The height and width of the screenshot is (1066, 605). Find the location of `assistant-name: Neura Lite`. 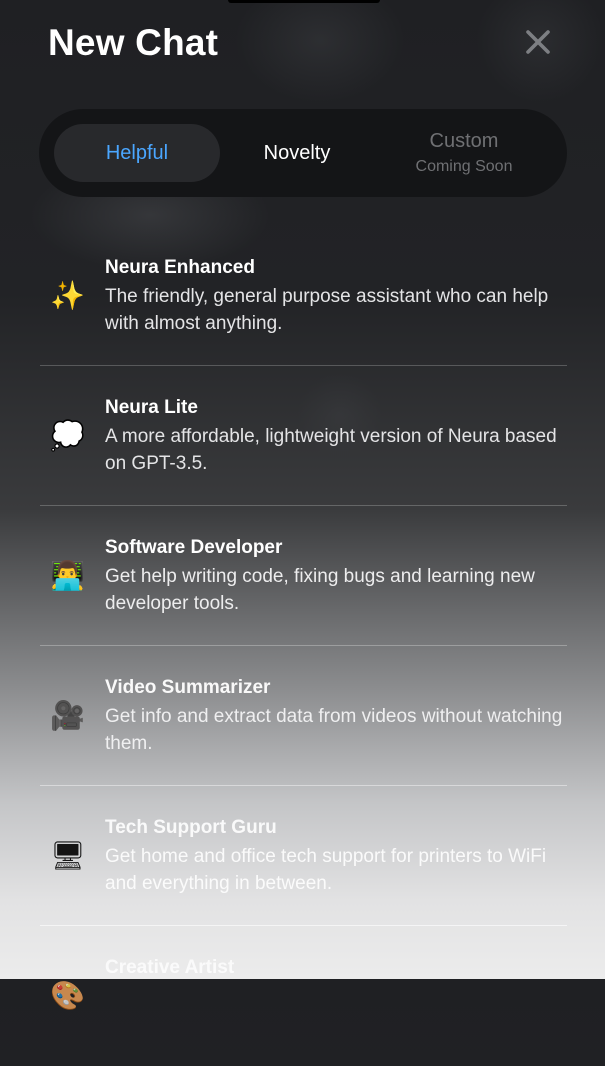

assistant-name: Neura Lite is located at coordinates (151, 407).